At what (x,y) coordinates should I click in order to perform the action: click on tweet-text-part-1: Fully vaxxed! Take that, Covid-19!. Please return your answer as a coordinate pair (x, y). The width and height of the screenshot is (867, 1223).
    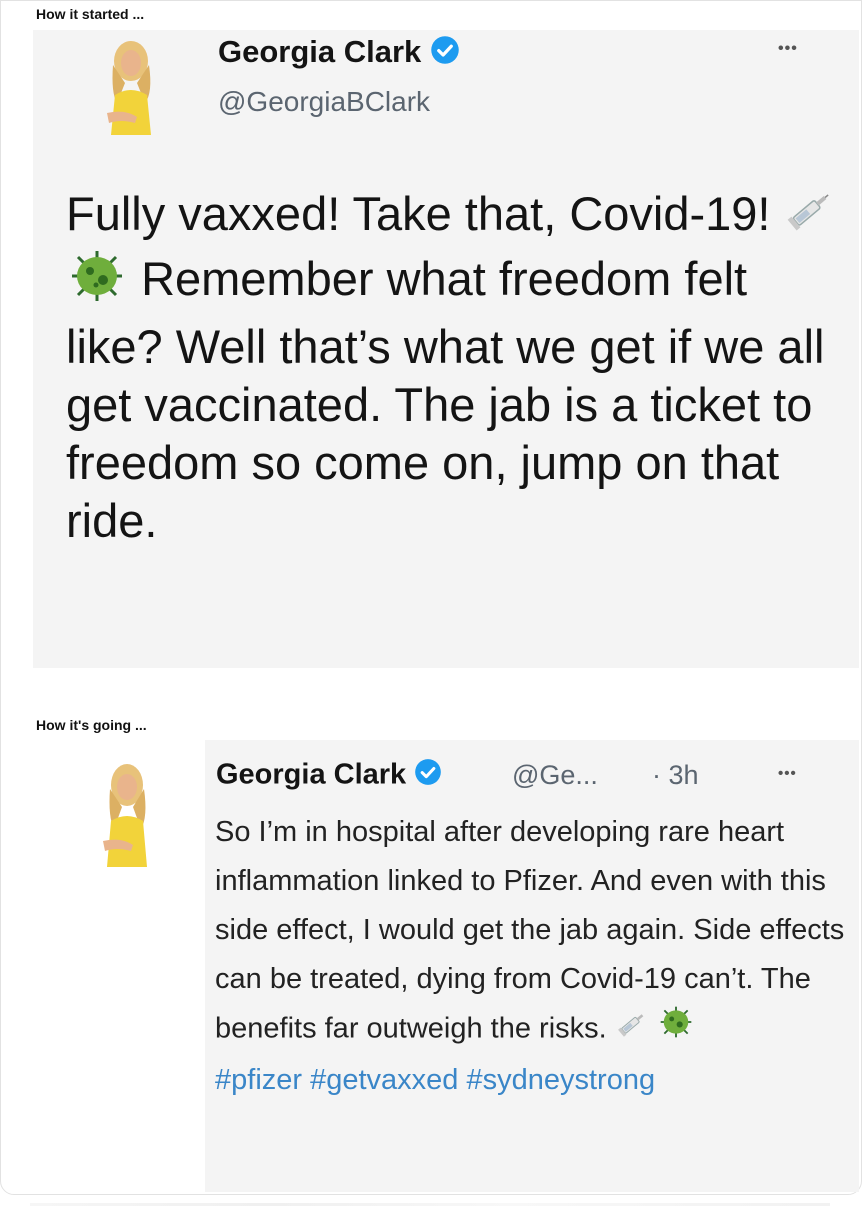
    Looking at the image, I should click on (418, 213).